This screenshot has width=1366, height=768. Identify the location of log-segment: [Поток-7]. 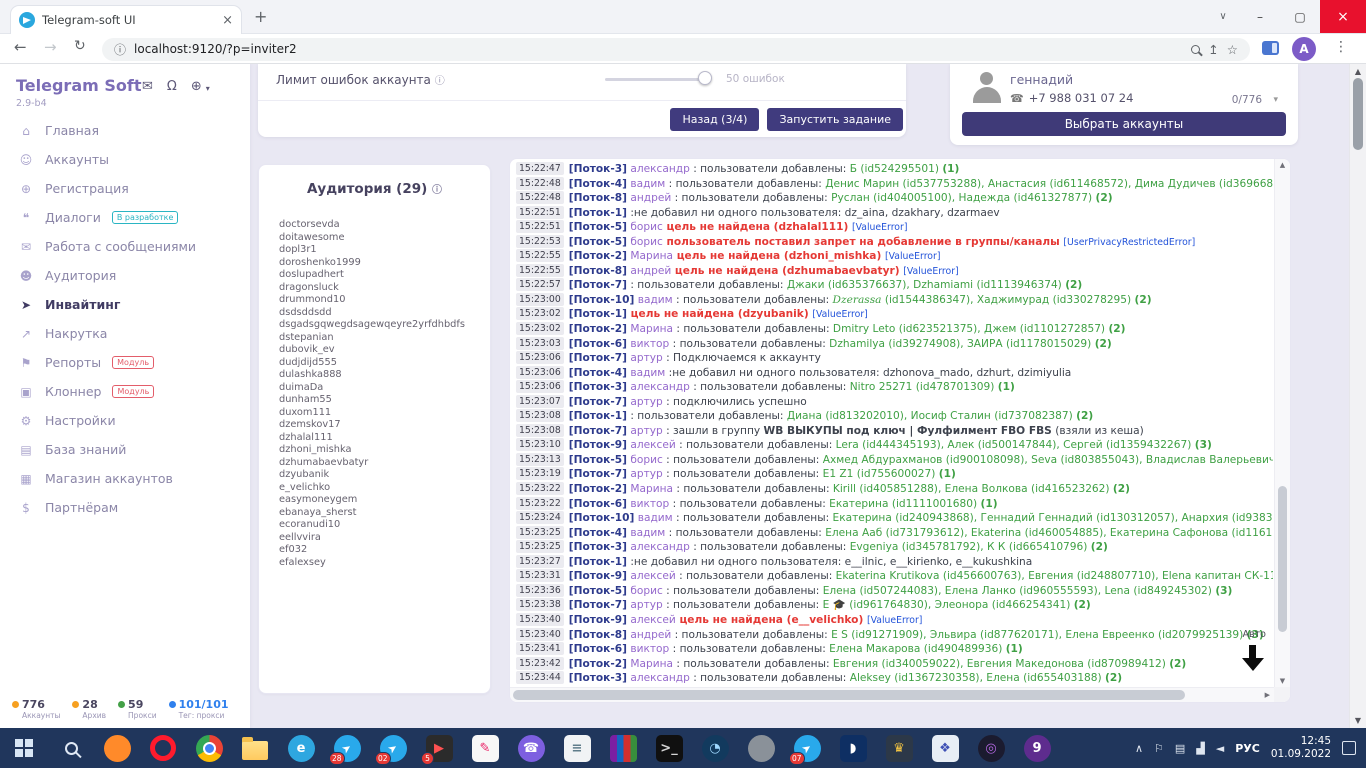
(597, 285).